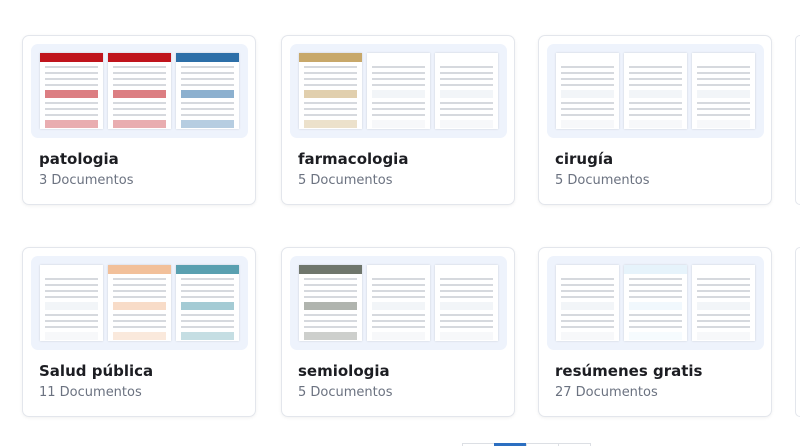  I want to click on folder-card: farmacologia 5 Documentos, so click(398, 120).